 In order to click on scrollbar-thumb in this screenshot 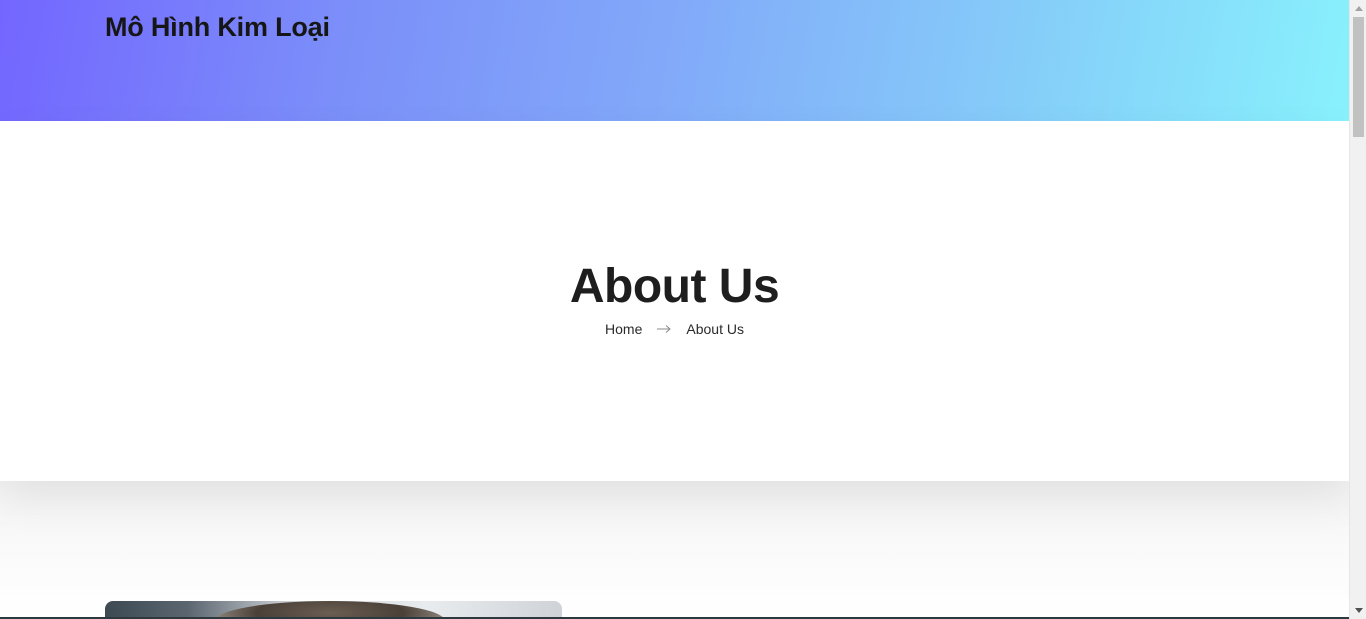, I will do `click(1358, 77)`.